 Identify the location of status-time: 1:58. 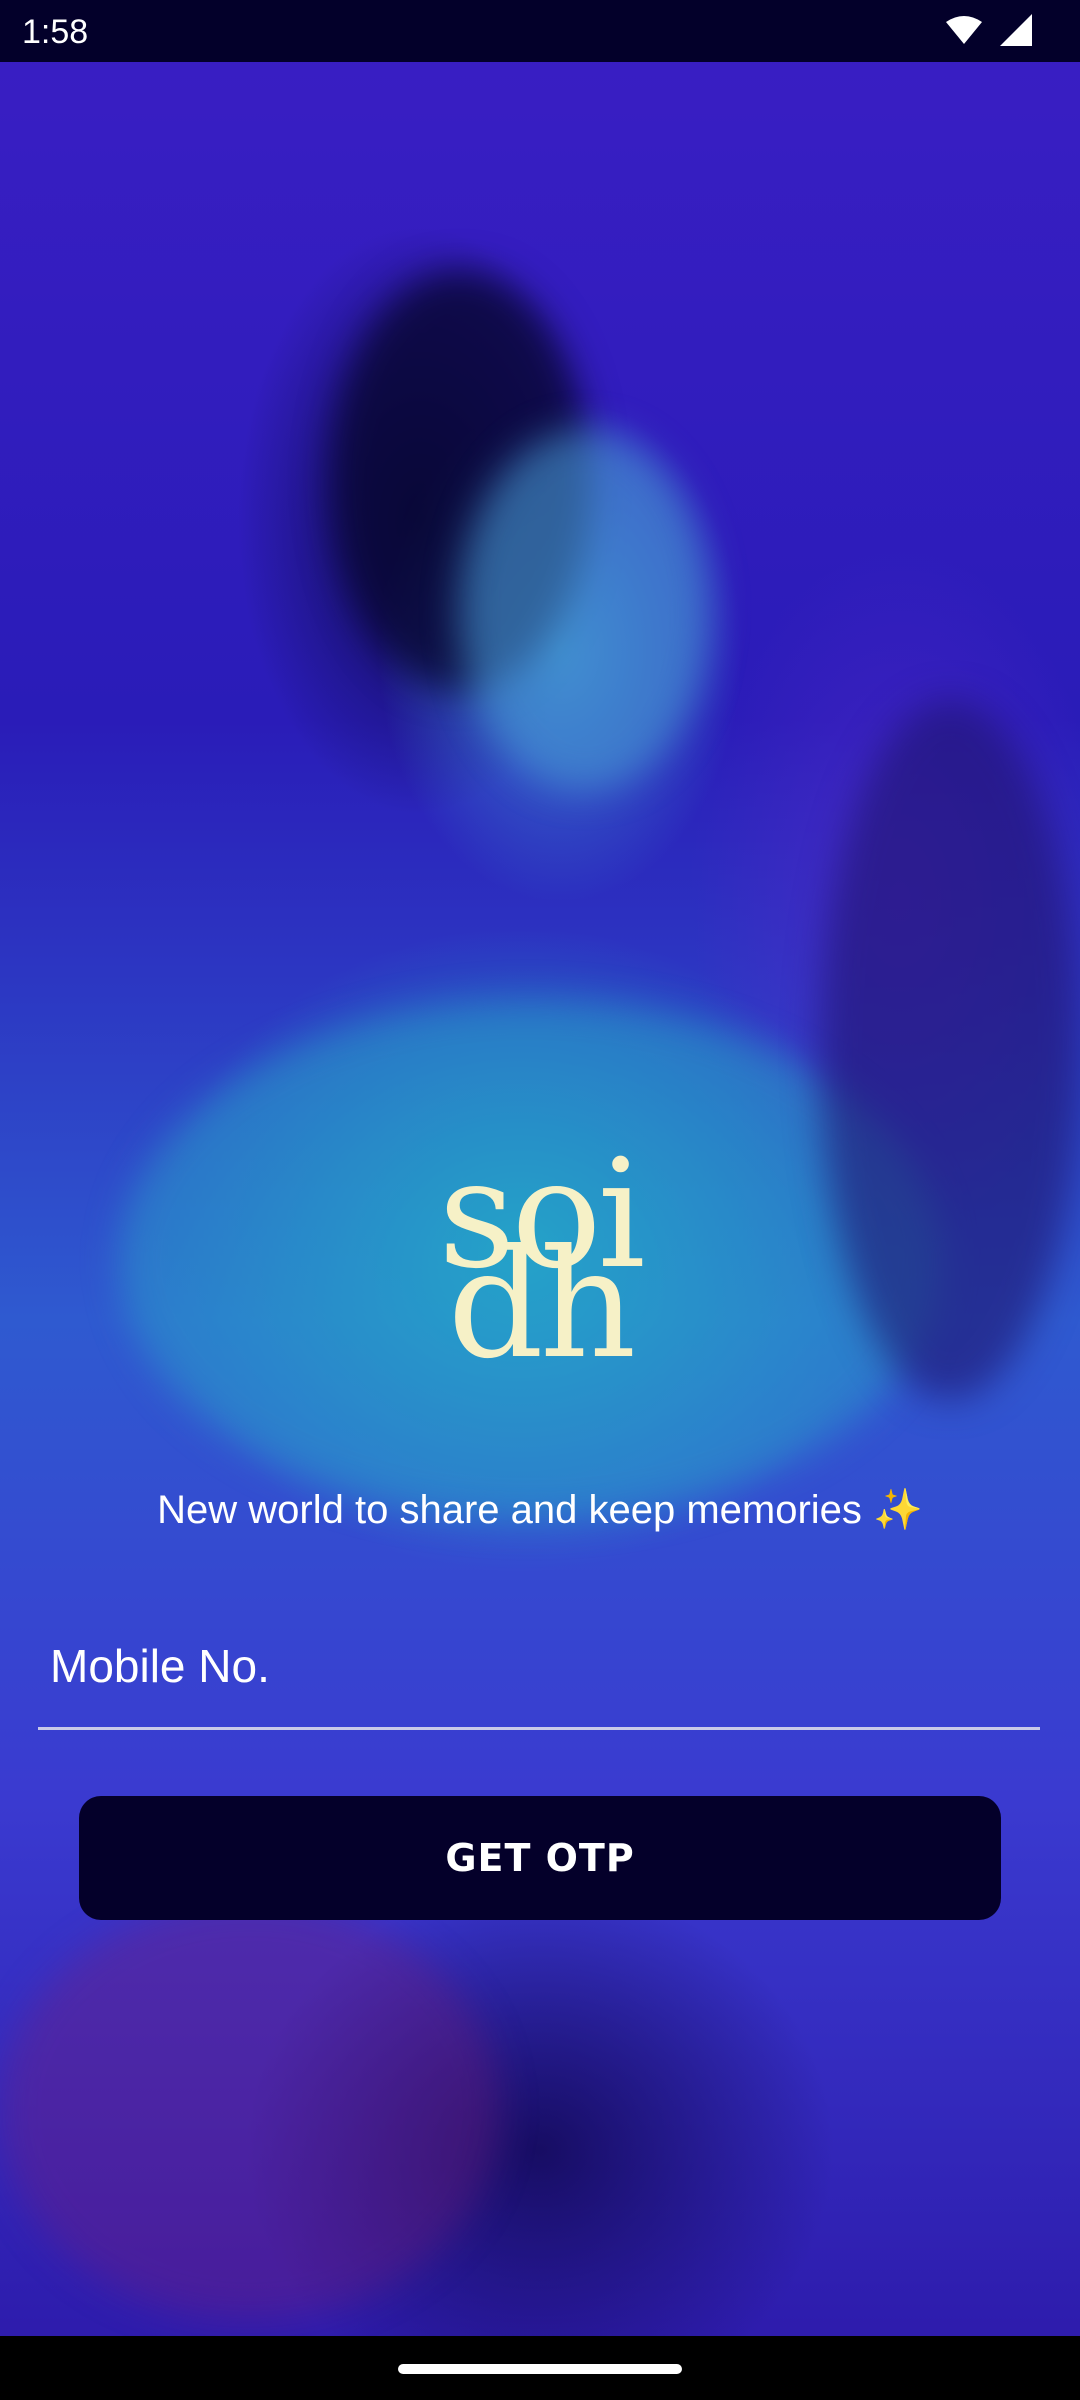
(55, 32).